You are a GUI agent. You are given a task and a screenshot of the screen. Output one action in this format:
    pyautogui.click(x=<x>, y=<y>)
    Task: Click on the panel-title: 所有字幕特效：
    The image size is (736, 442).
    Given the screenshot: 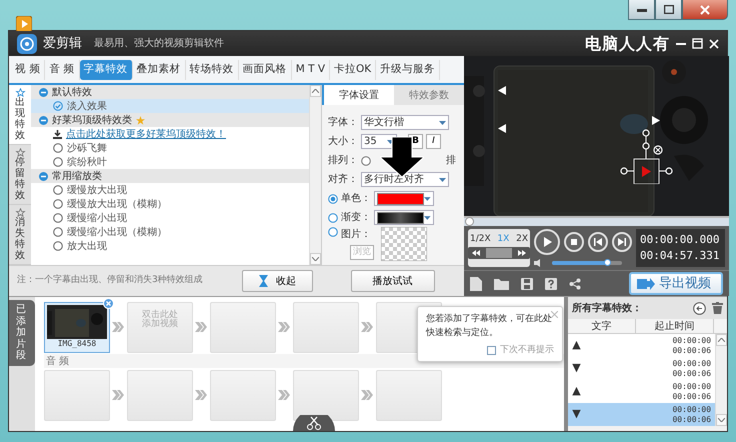 What is the action you would take?
    pyautogui.click(x=607, y=308)
    